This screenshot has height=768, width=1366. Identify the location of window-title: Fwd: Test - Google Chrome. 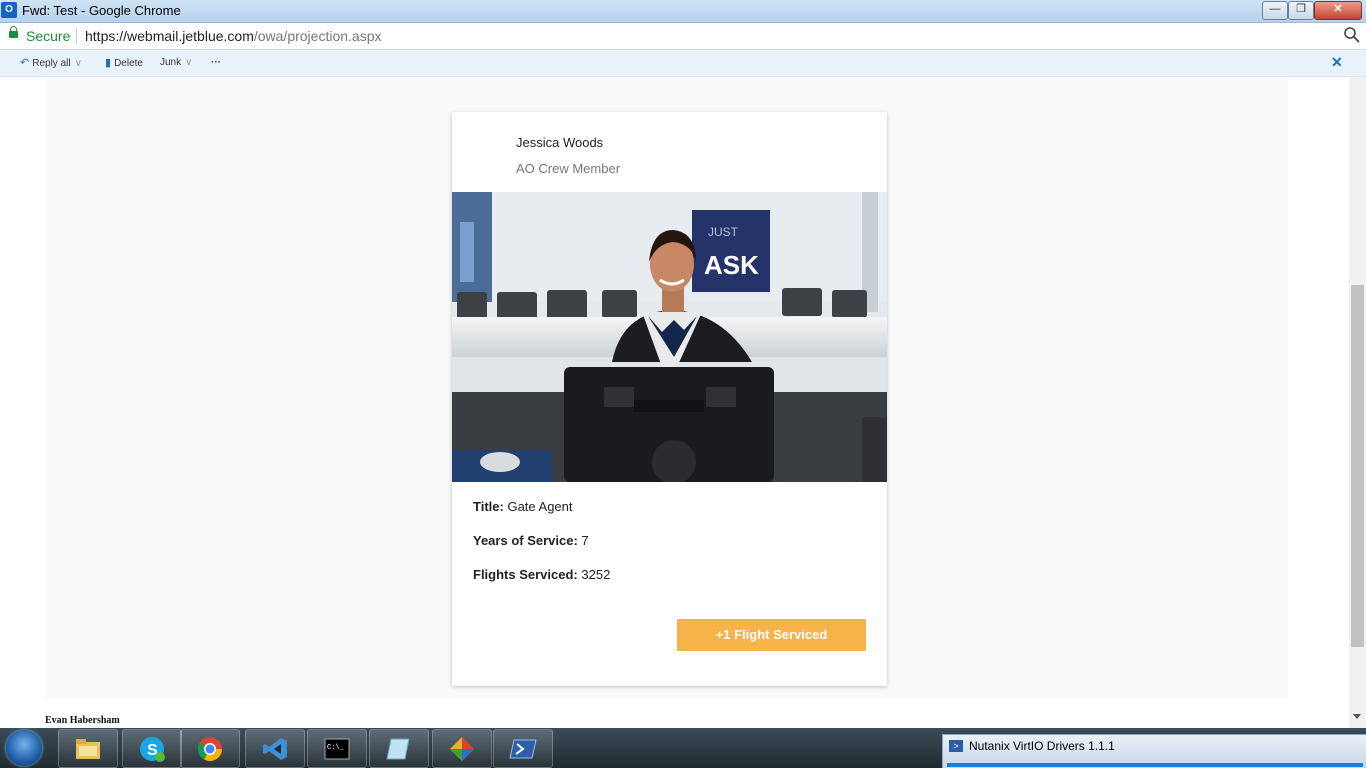
(101, 10).